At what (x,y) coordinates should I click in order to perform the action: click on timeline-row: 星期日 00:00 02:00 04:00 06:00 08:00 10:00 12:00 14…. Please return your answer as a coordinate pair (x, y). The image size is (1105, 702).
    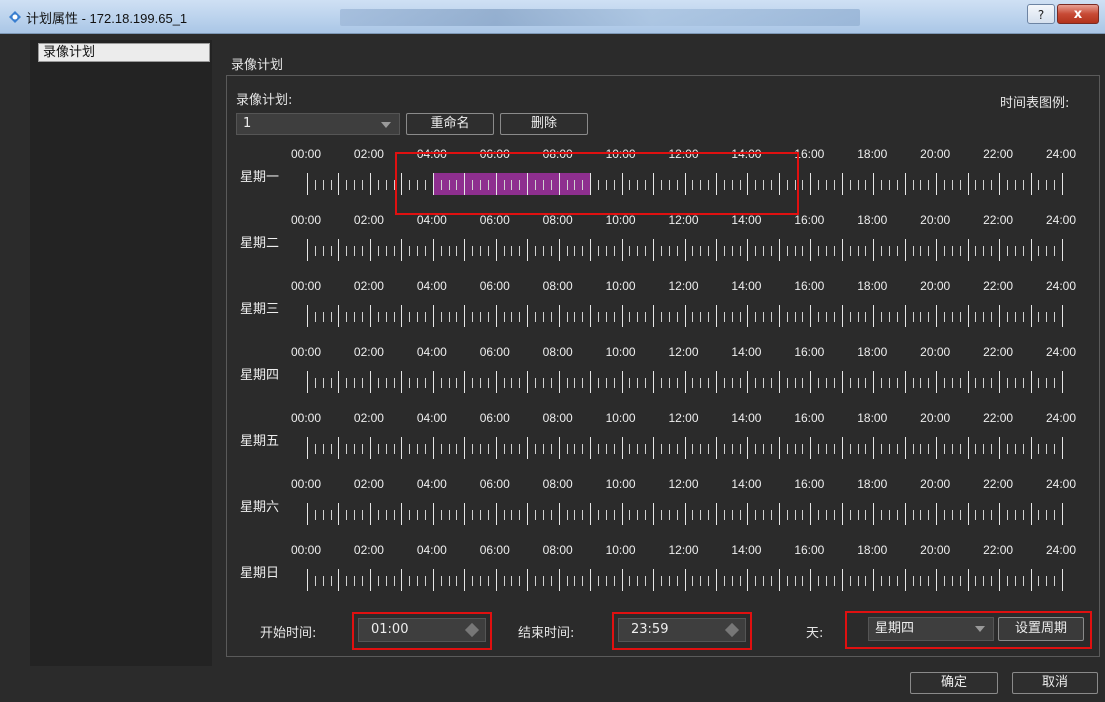
    Looking at the image, I should click on (552, 576).